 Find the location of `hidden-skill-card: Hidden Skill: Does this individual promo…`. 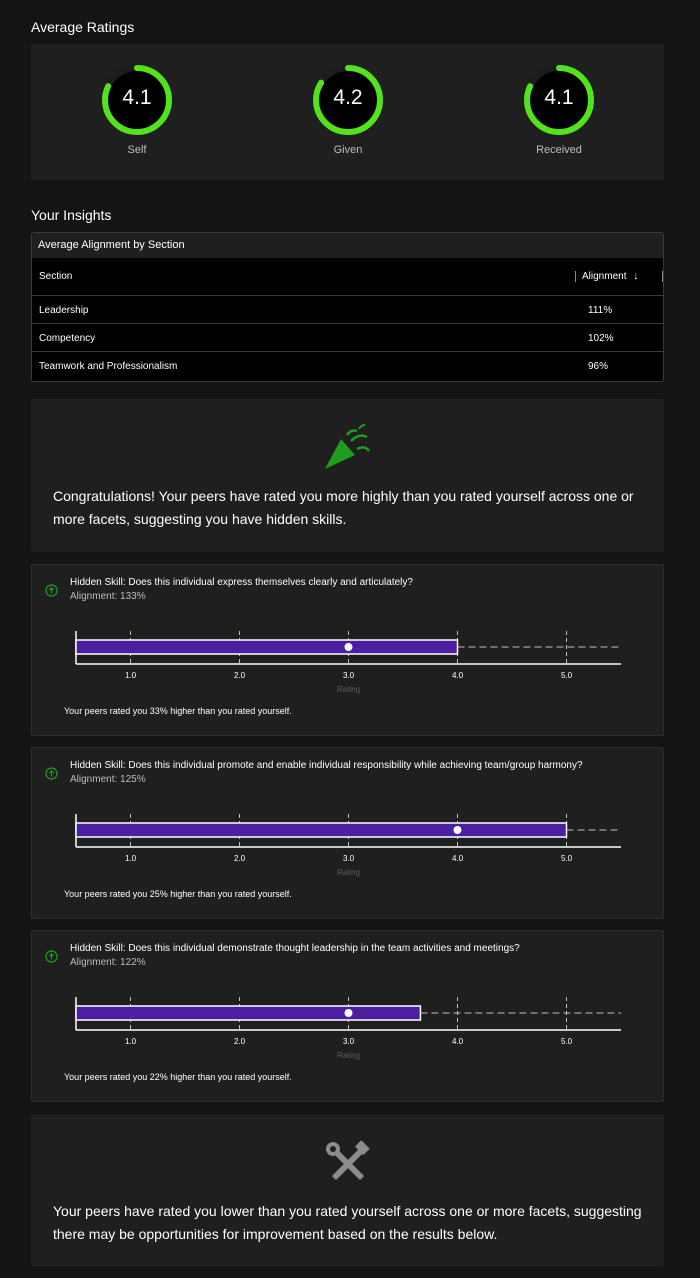

hidden-skill-card: Hidden Skill: Does this individual promo… is located at coordinates (347, 833).